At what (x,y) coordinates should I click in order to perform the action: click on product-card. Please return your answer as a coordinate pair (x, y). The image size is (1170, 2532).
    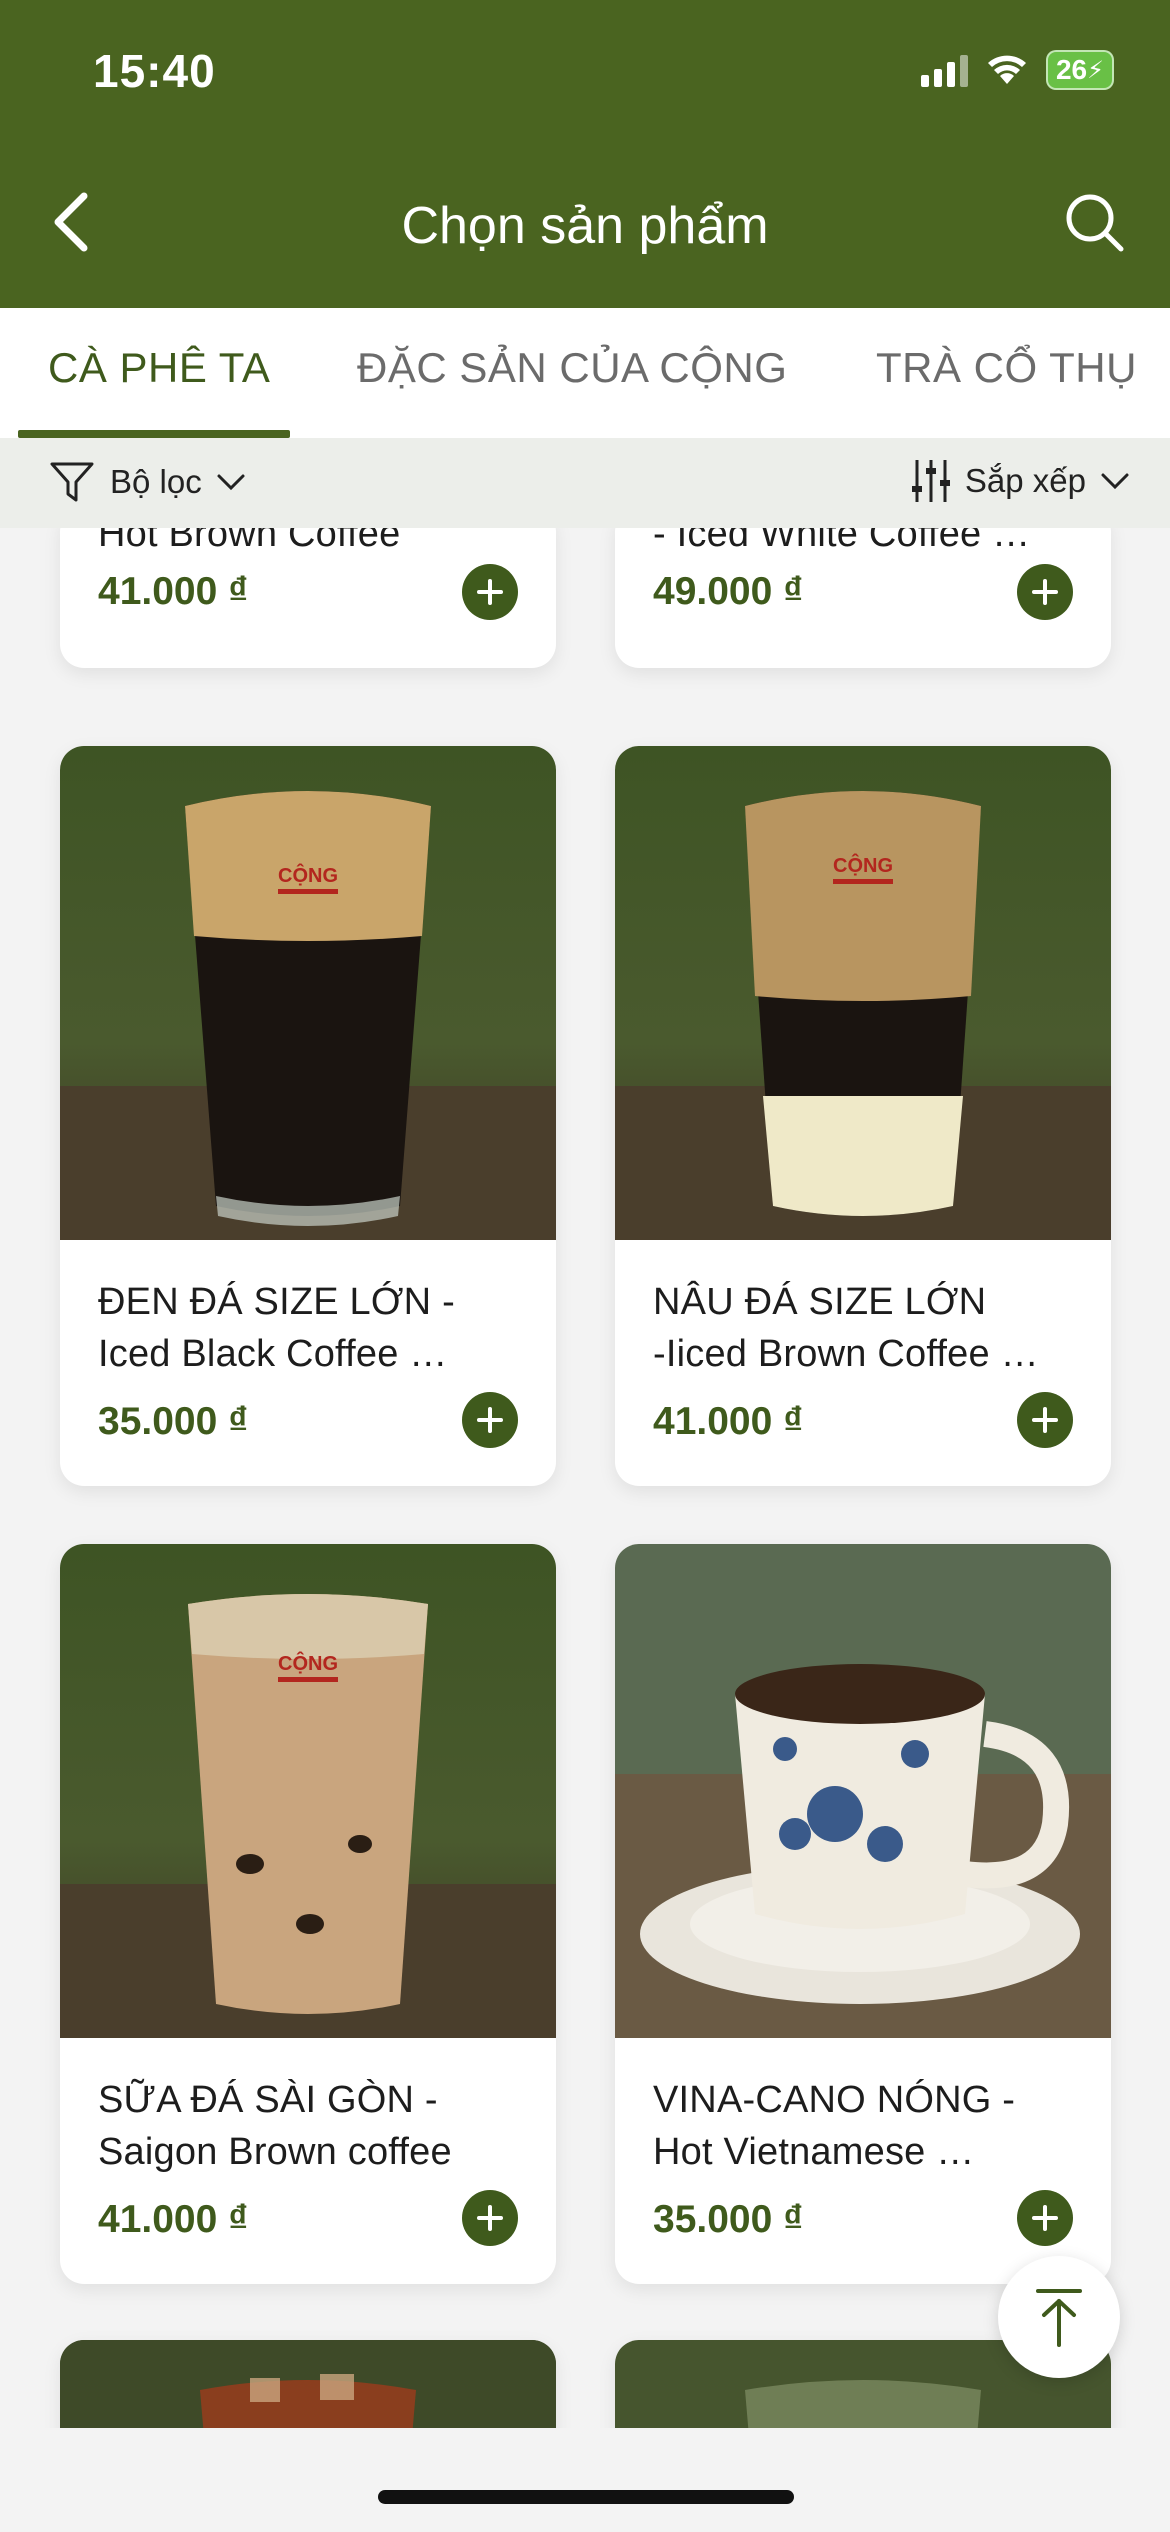
    Looking at the image, I should click on (308, 2384).